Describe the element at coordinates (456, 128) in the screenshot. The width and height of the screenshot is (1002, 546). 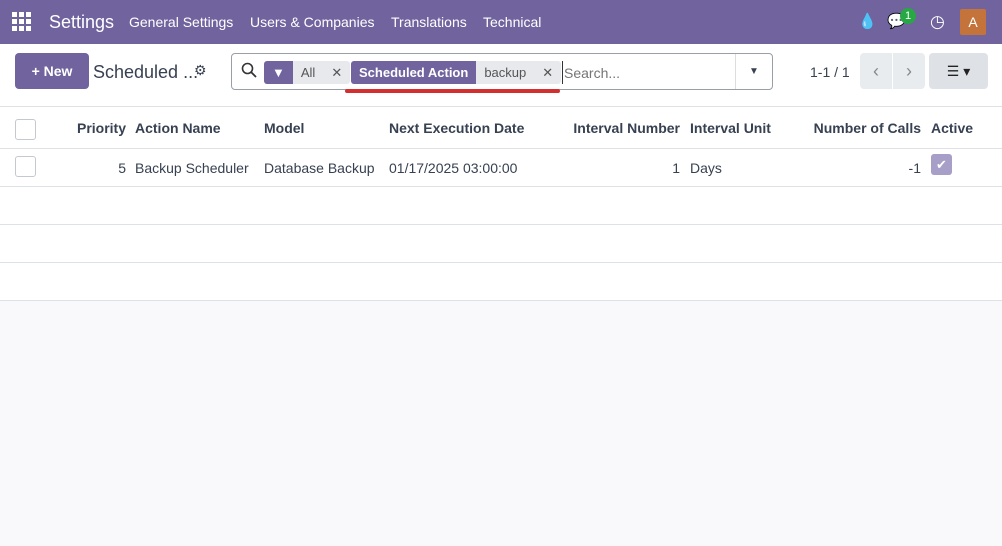
I see `header-next-execution: Next Execution Date` at that location.